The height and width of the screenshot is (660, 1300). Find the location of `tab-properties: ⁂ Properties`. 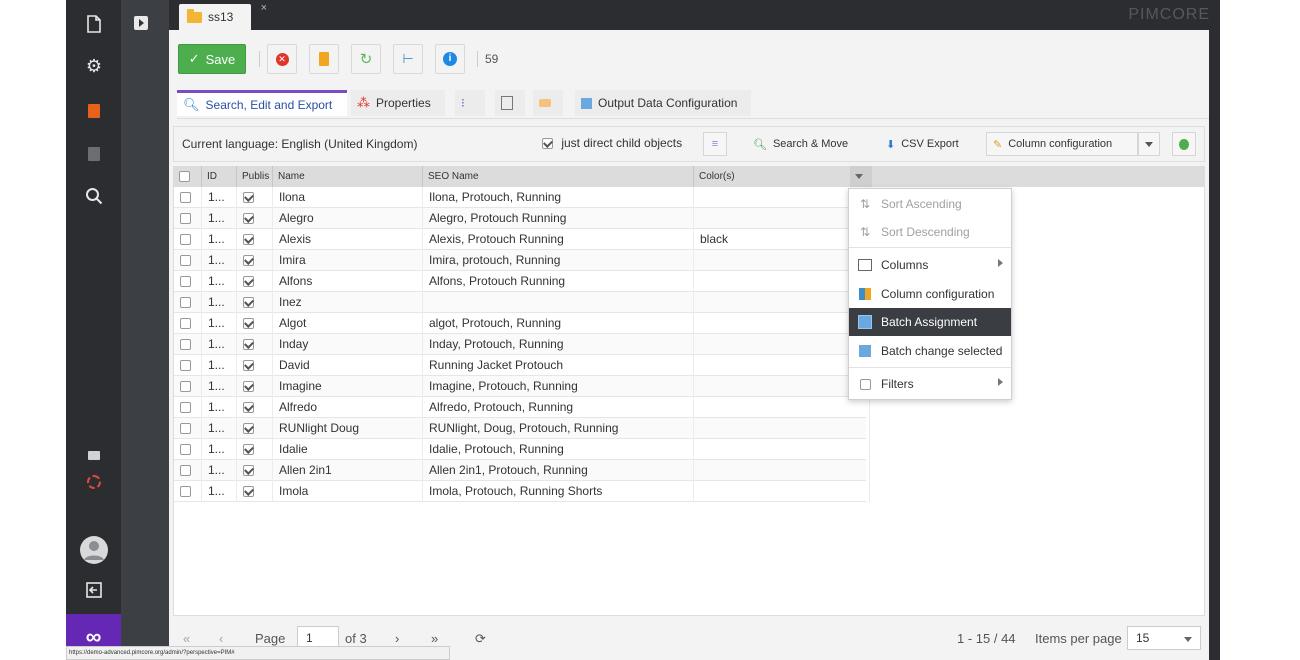

tab-properties: ⁂ Properties is located at coordinates (398, 103).